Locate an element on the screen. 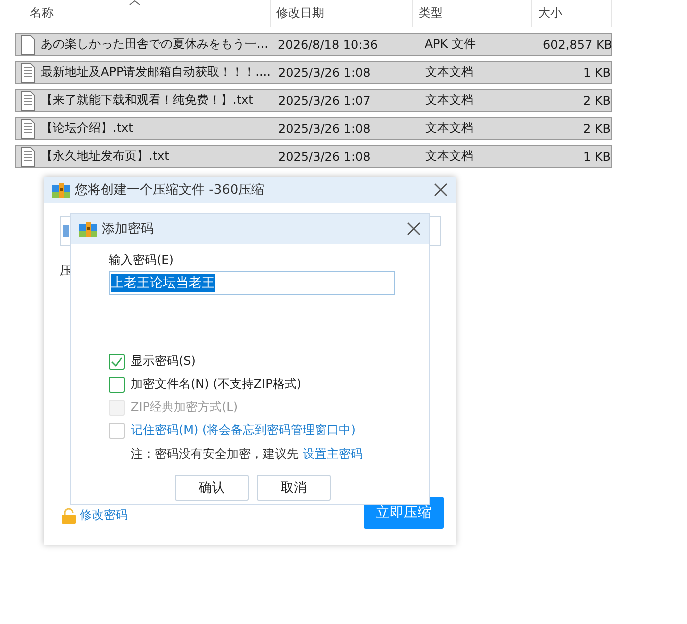  column-header: 修改日期 is located at coordinates (341, 13).